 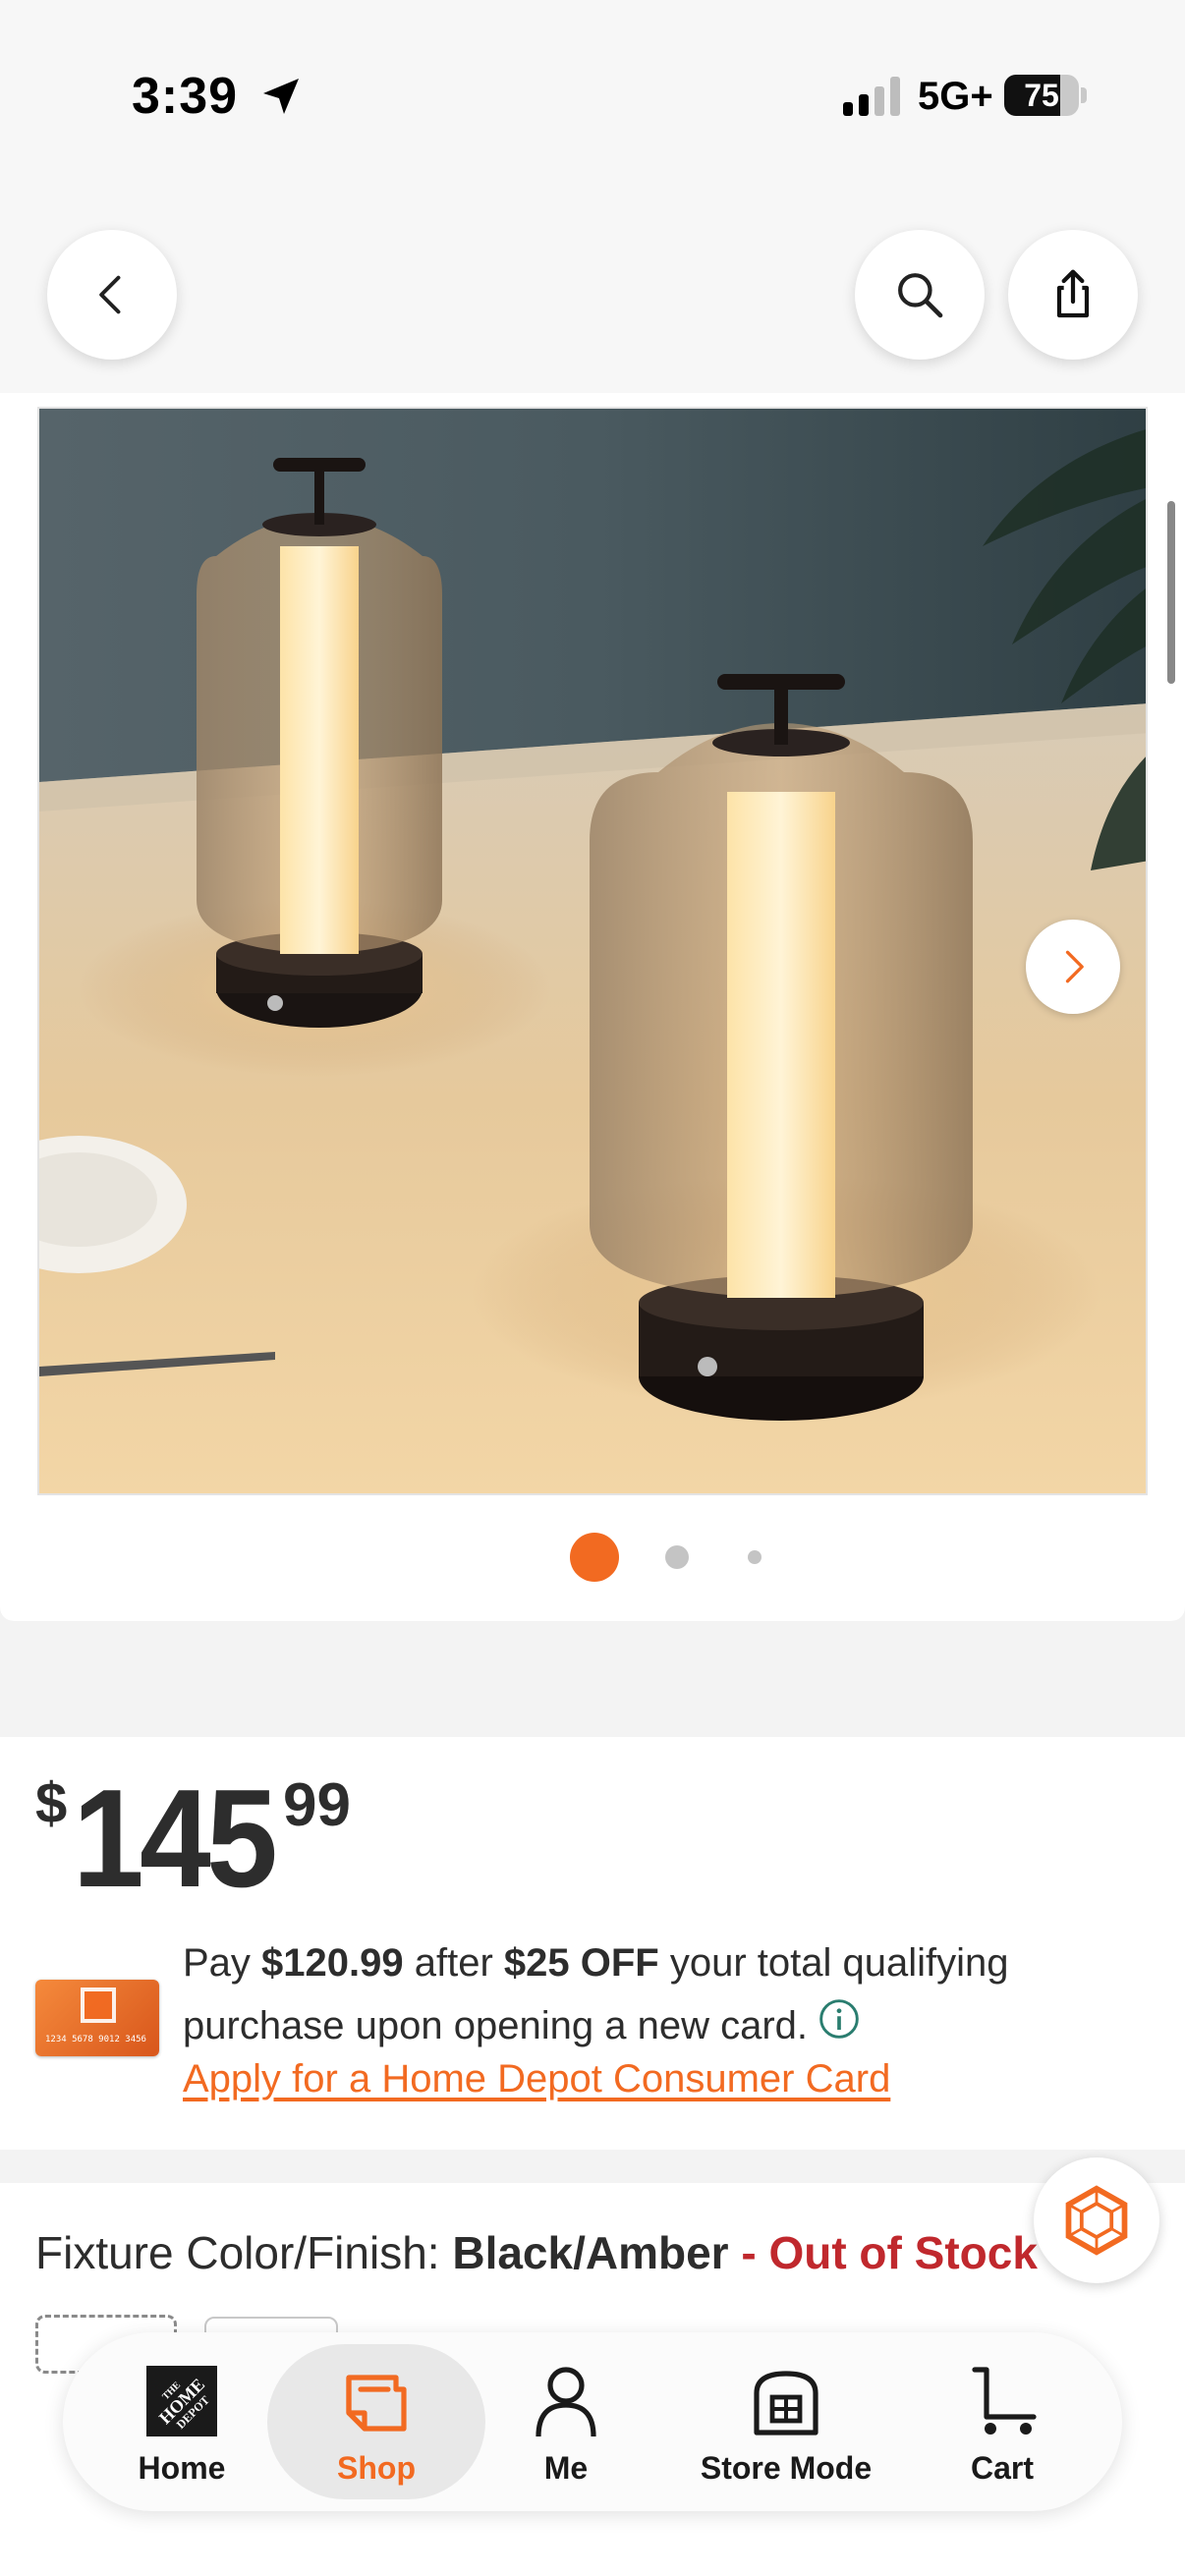 What do you see at coordinates (1002, 2468) in the screenshot?
I see `tab-label: Cart` at bounding box center [1002, 2468].